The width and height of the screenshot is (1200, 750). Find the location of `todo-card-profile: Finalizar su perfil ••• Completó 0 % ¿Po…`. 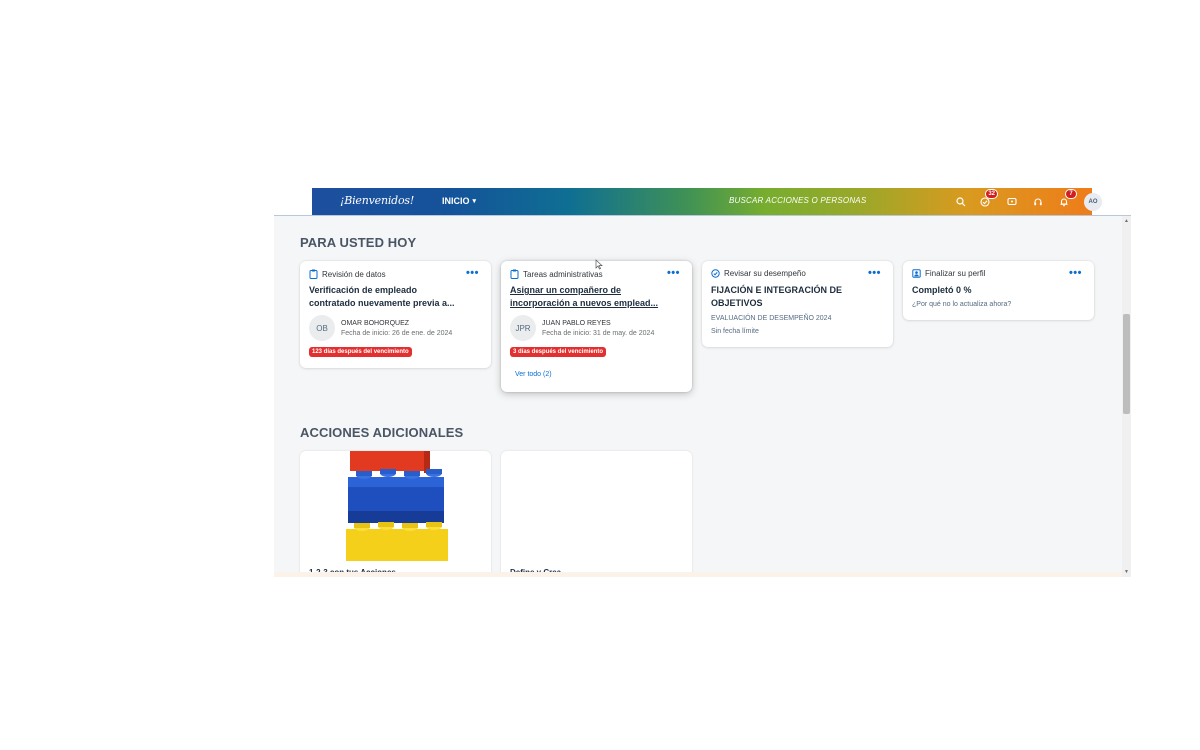

todo-card-profile: Finalizar su perfil ••• Completó 0 % ¿Po… is located at coordinates (998, 290).